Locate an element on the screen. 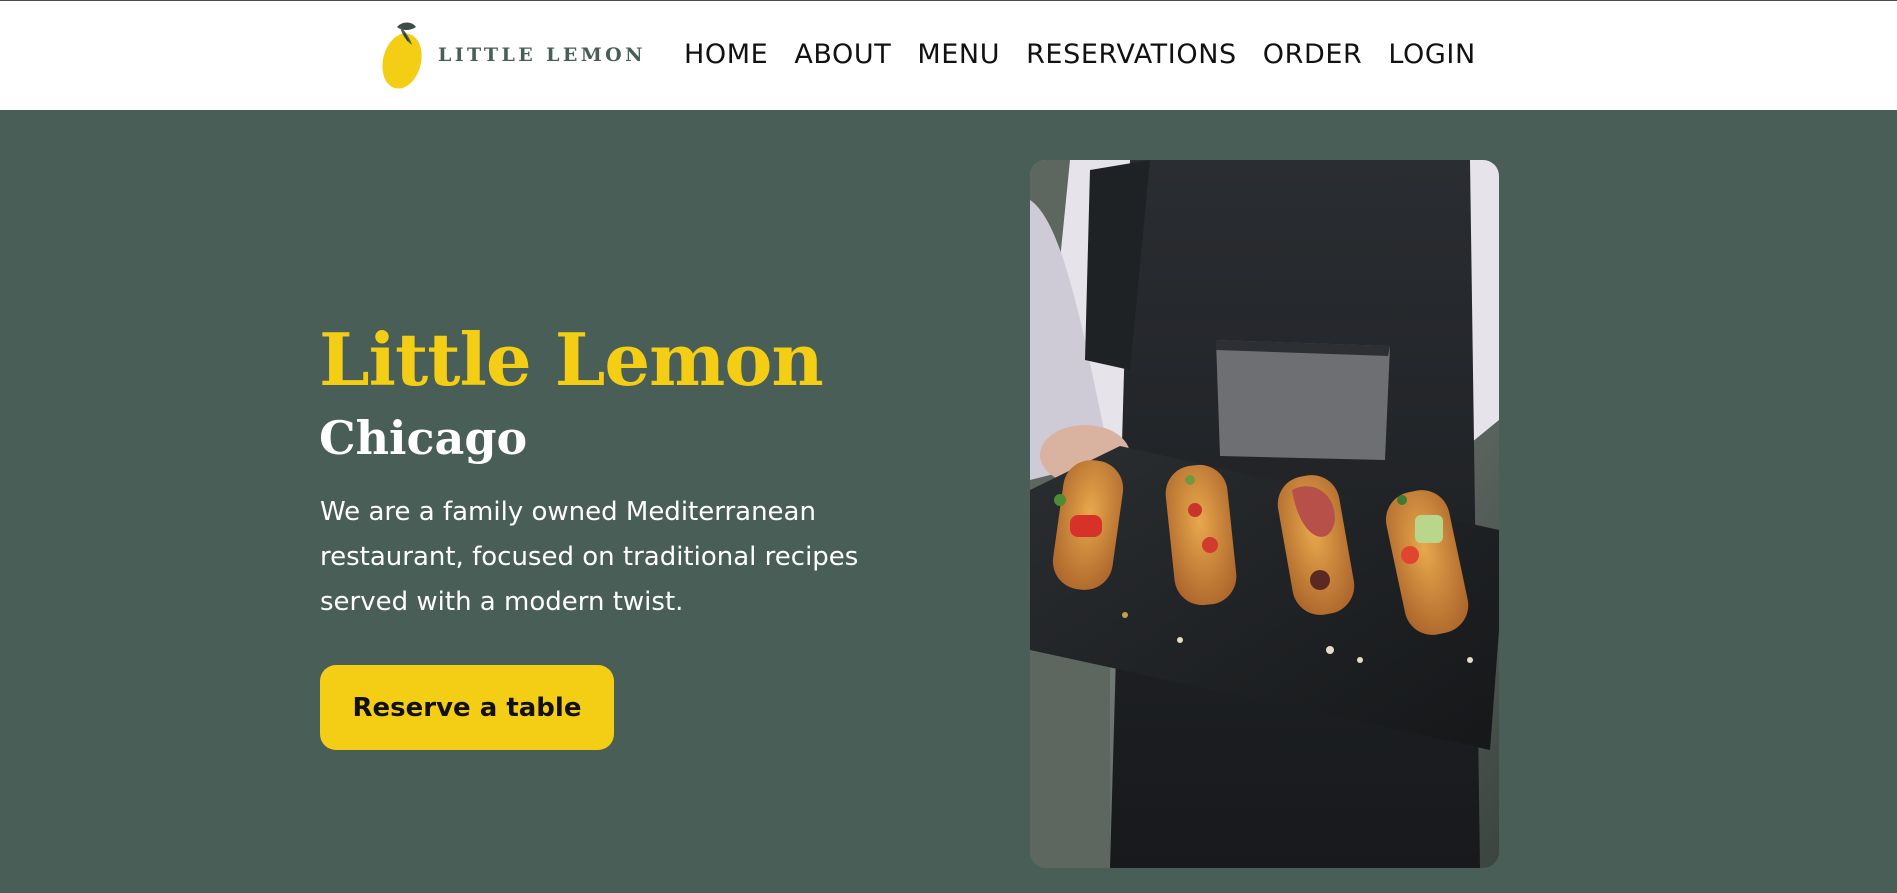 The height and width of the screenshot is (893, 1897). hero-subtitle: Chicago is located at coordinates (423, 438).